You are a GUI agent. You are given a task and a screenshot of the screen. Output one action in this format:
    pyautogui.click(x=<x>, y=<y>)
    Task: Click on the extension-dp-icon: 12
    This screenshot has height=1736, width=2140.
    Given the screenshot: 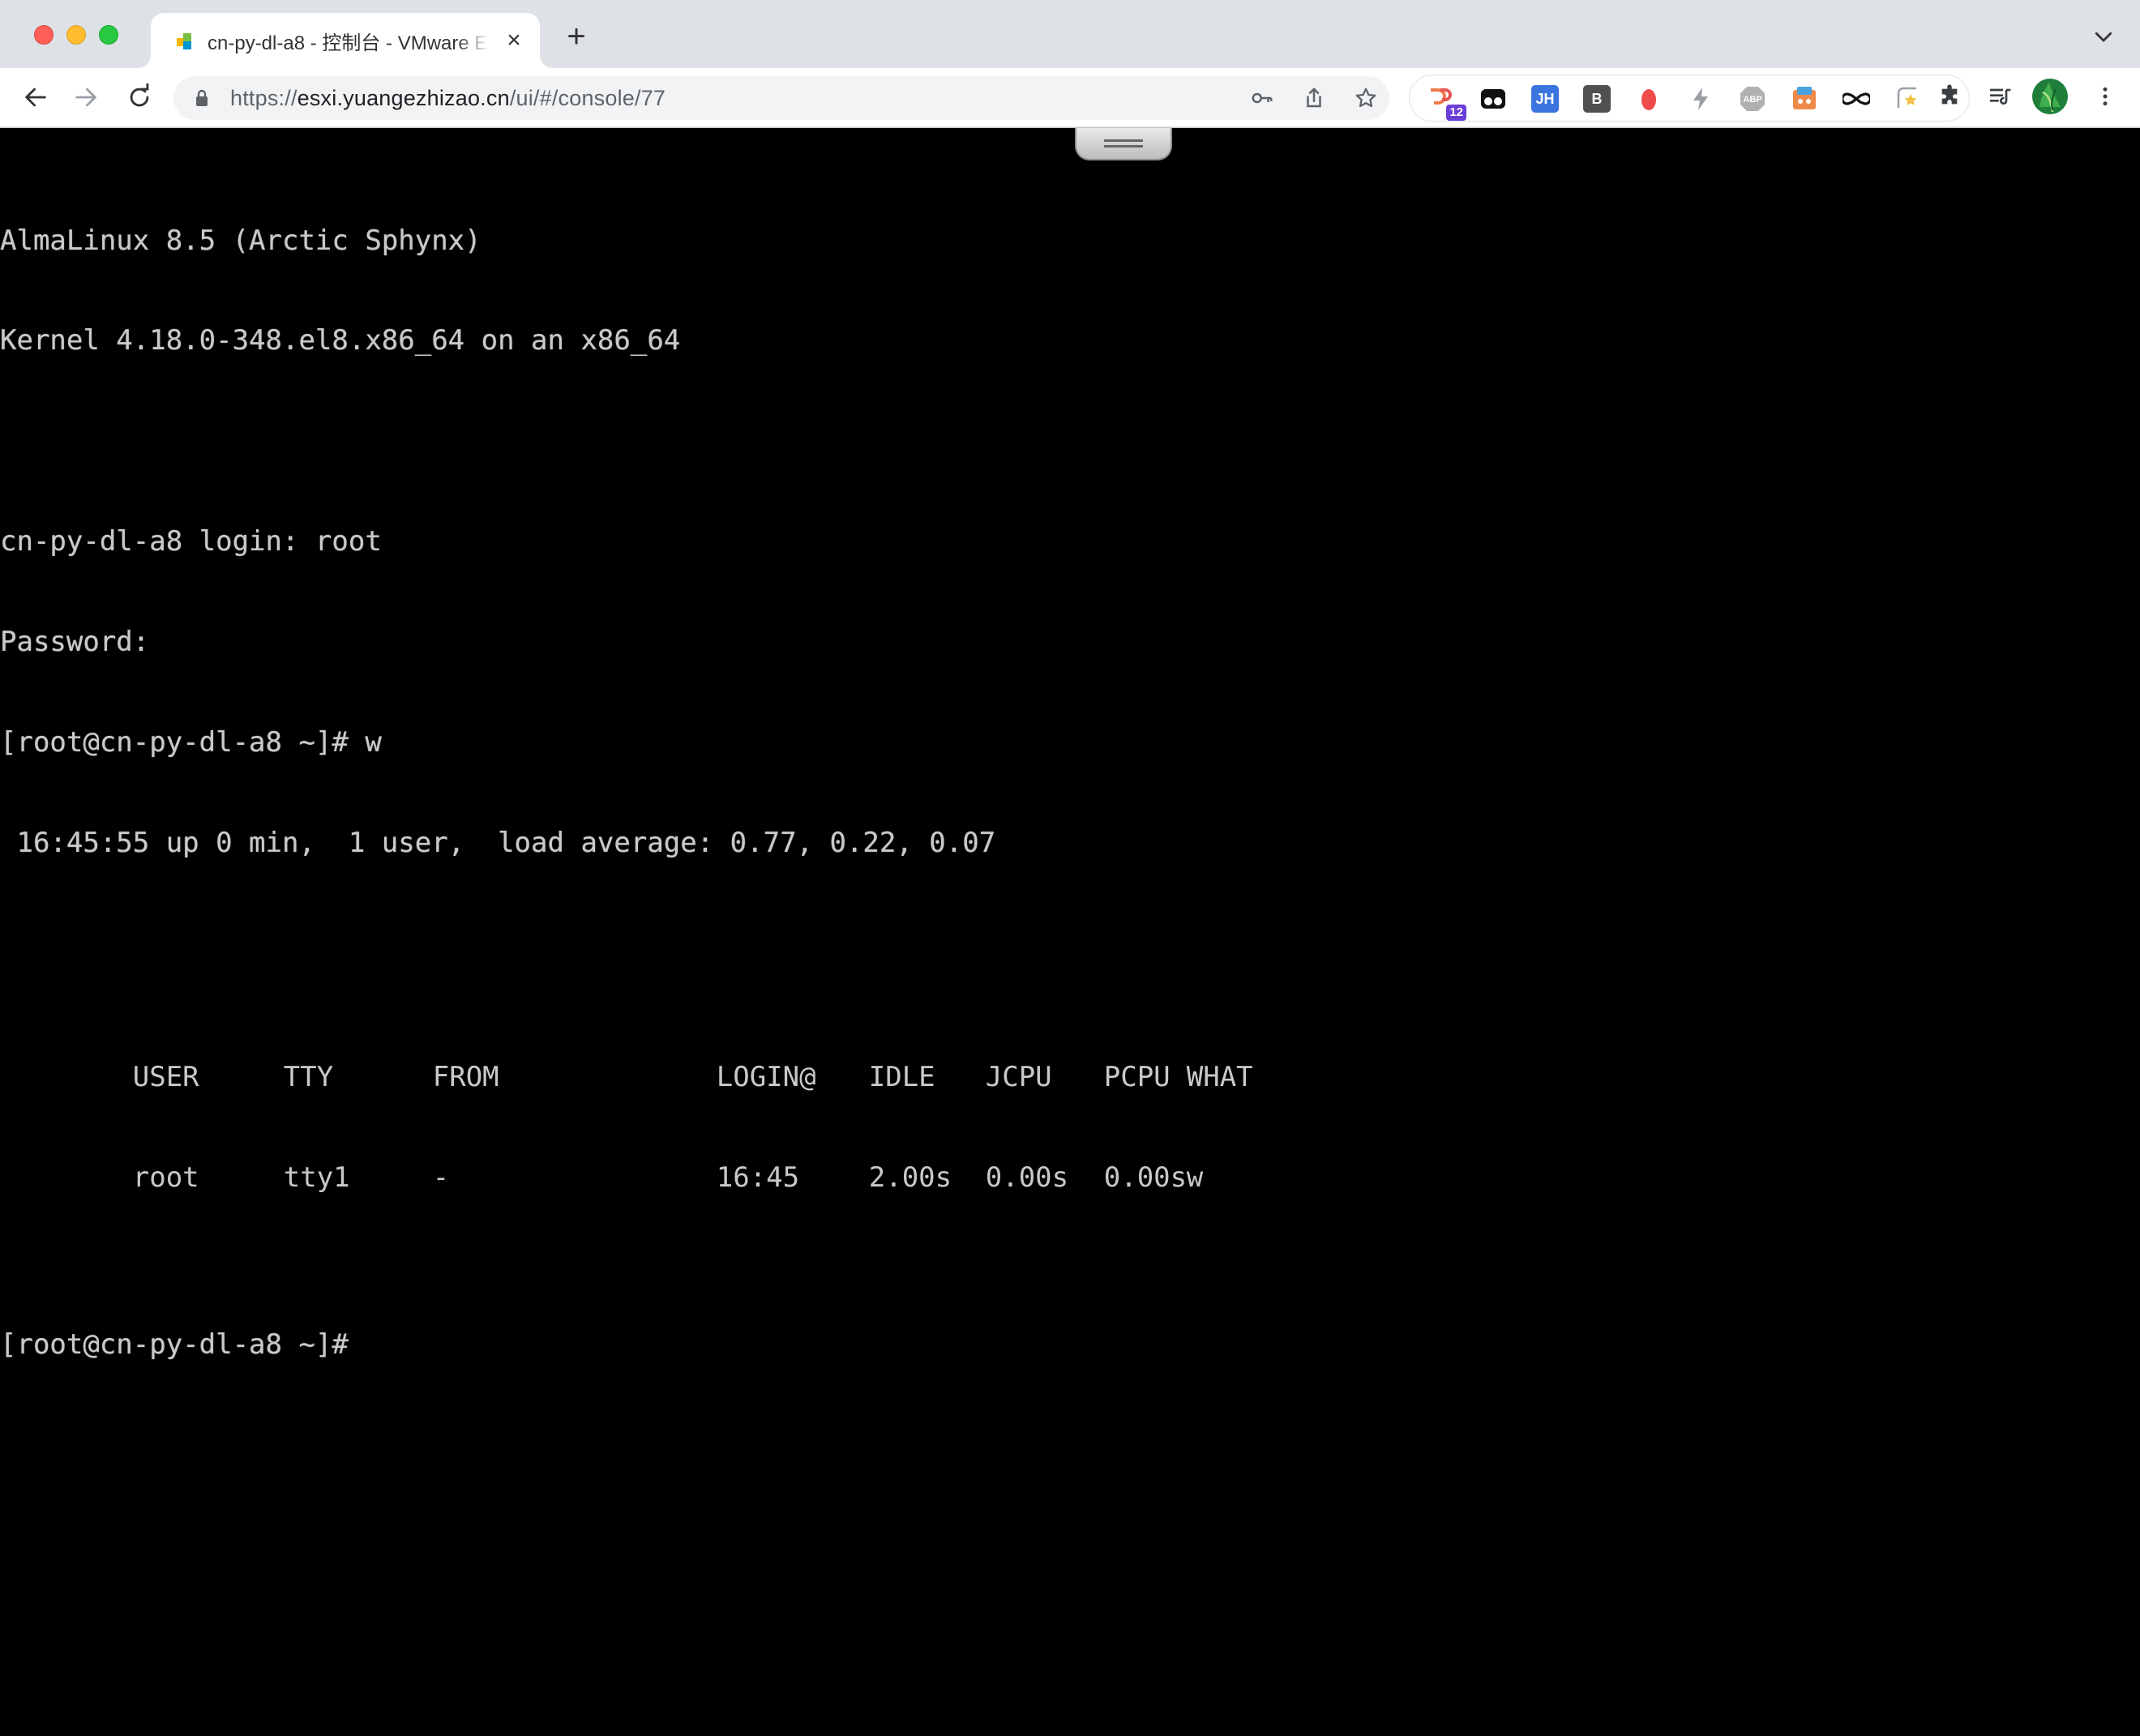 What is the action you would take?
    pyautogui.click(x=1446, y=103)
    